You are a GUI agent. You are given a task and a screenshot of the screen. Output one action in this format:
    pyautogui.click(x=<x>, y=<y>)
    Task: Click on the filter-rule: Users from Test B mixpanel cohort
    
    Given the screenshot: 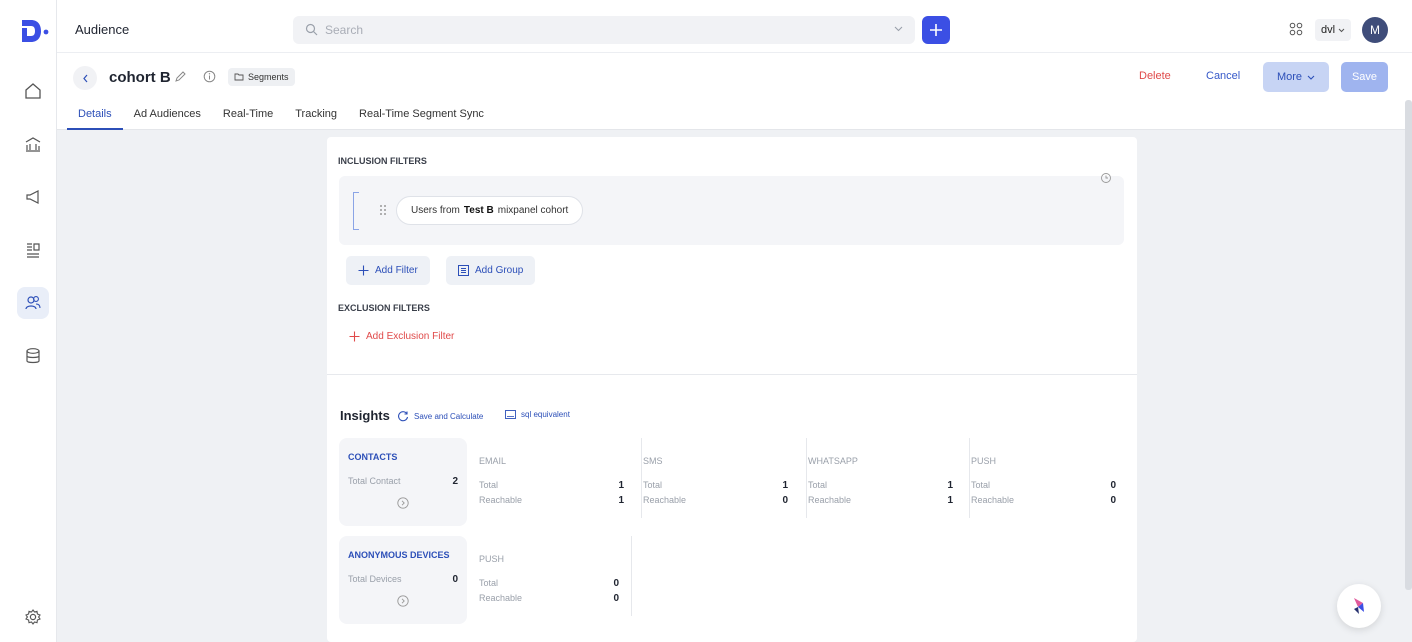 What is the action you would take?
    pyautogui.click(x=490, y=210)
    